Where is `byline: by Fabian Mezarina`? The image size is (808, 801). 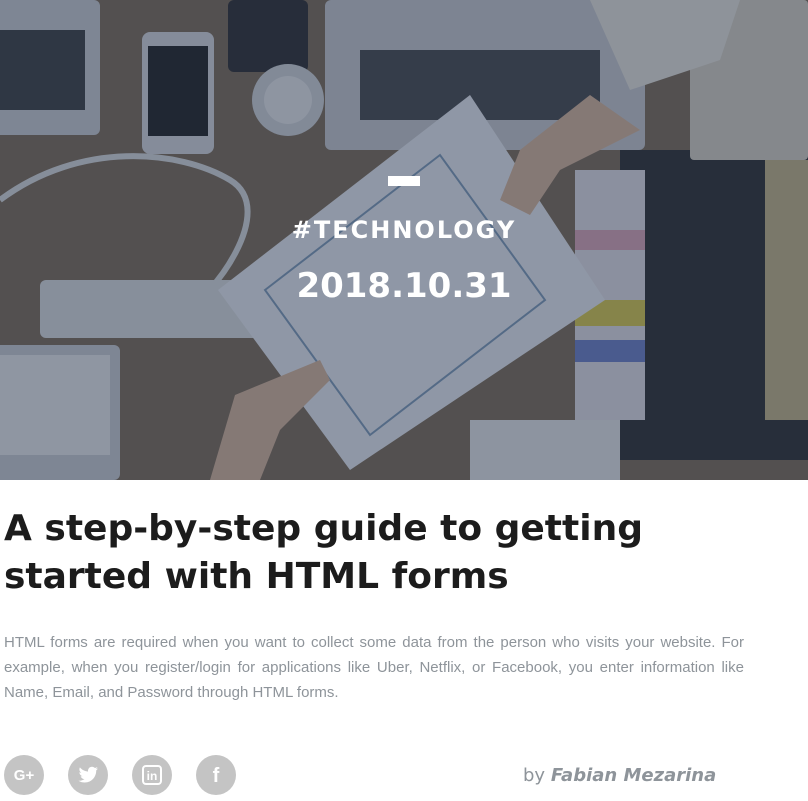 byline: by Fabian Mezarina is located at coordinates (619, 775).